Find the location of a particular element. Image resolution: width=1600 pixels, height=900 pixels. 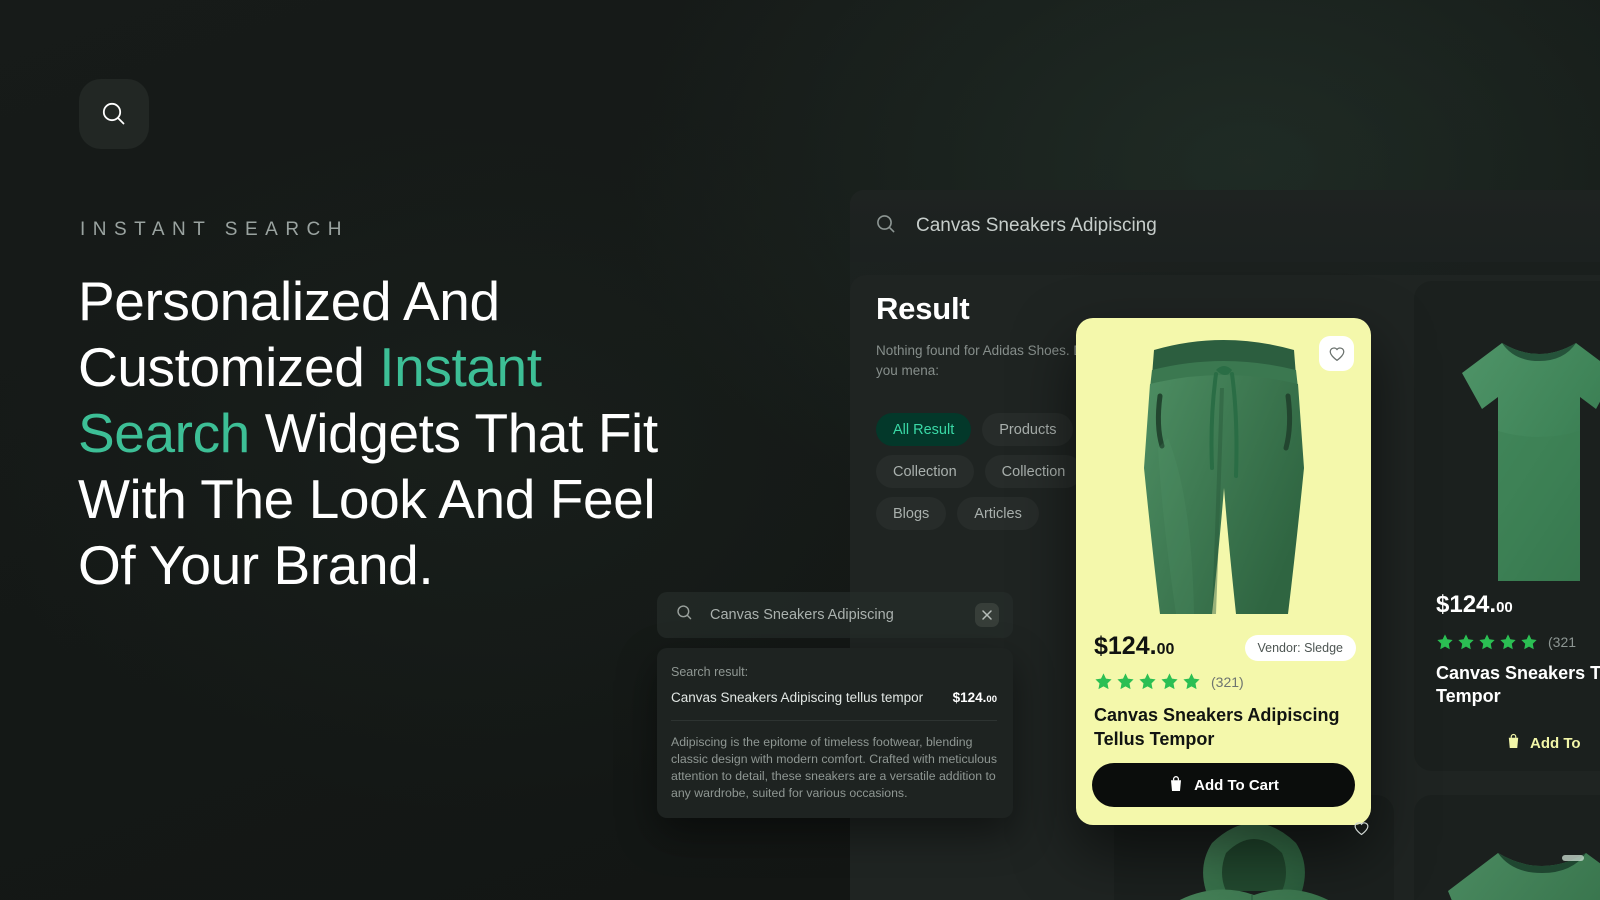

favorite-icon-hoodie is located at coordinates (1361, 828).